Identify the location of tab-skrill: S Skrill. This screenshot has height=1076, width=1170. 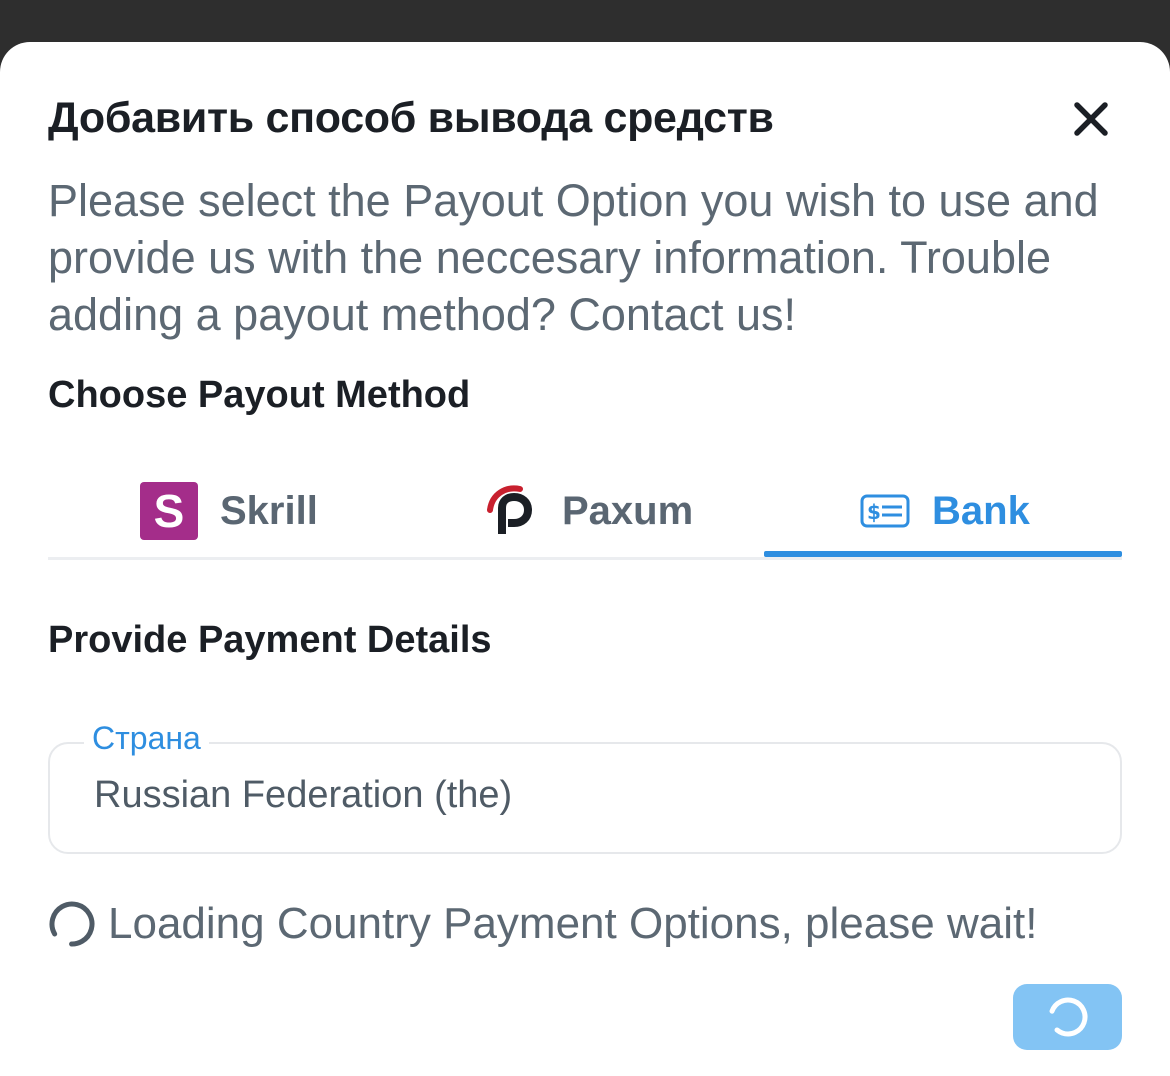
(229, 511).